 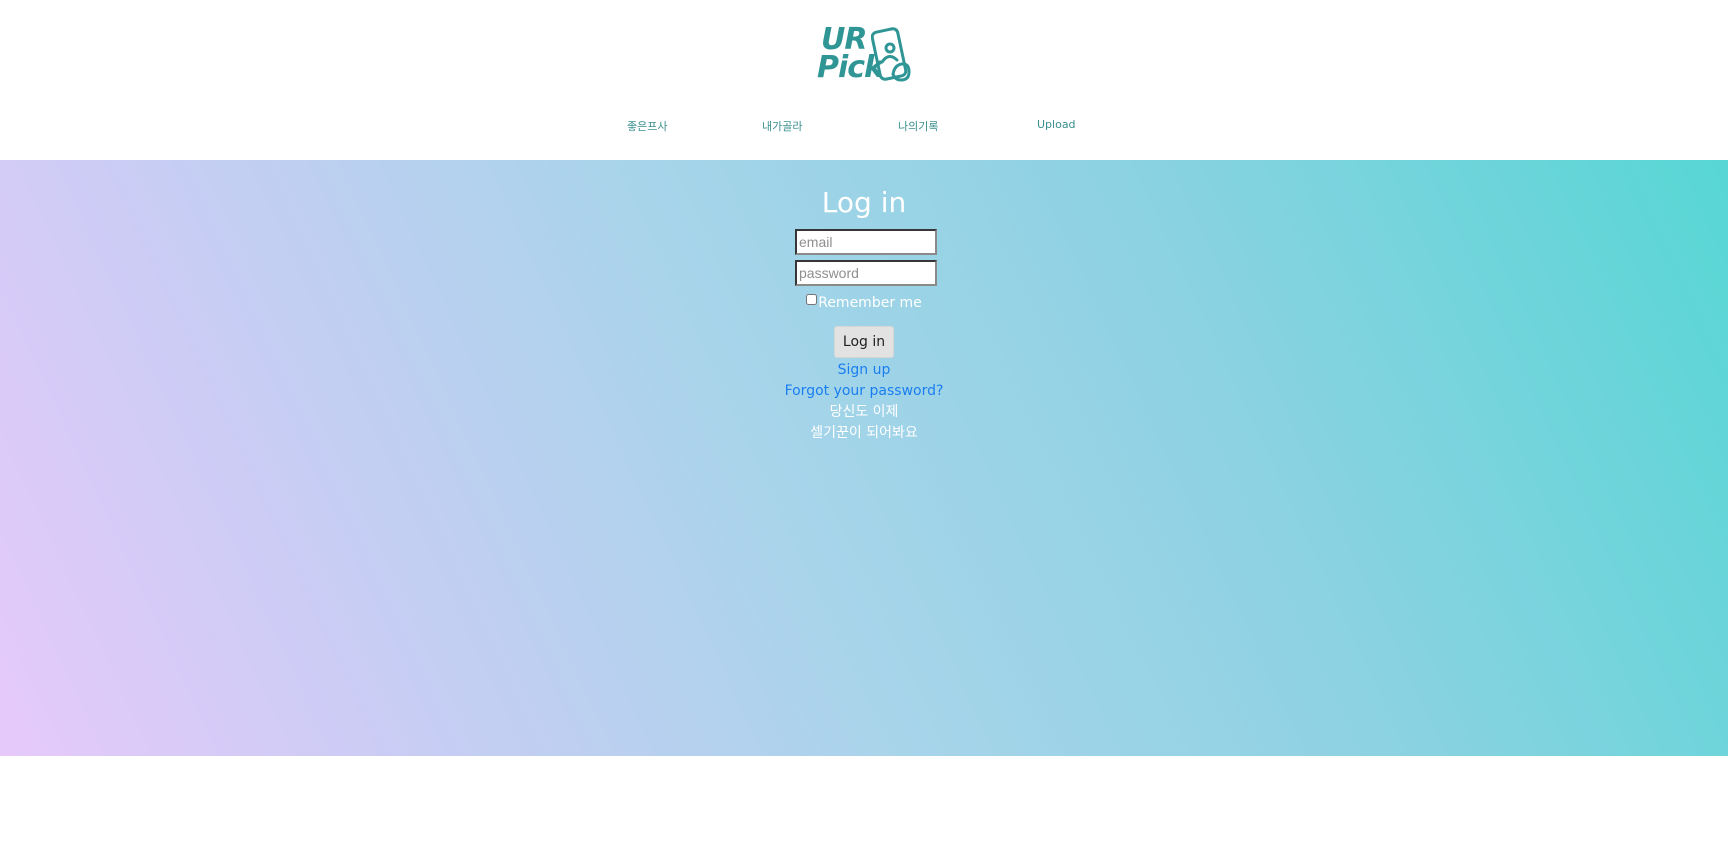 I want to click on main-nav: 좋은프사 내가골라 나의기록 Upload, so click(x=864, y=128).